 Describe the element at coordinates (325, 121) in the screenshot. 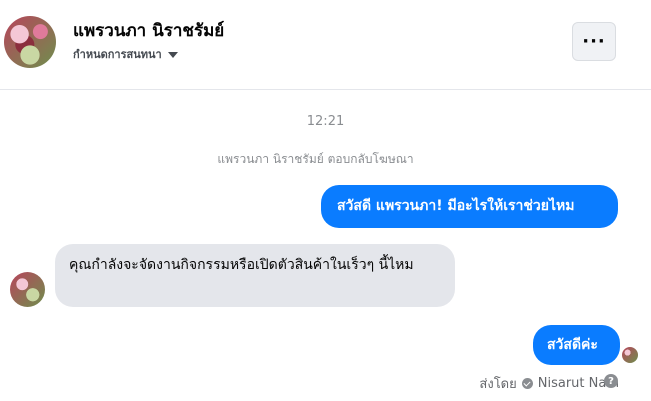

I see `message-timestamp: 12:21` at that location.